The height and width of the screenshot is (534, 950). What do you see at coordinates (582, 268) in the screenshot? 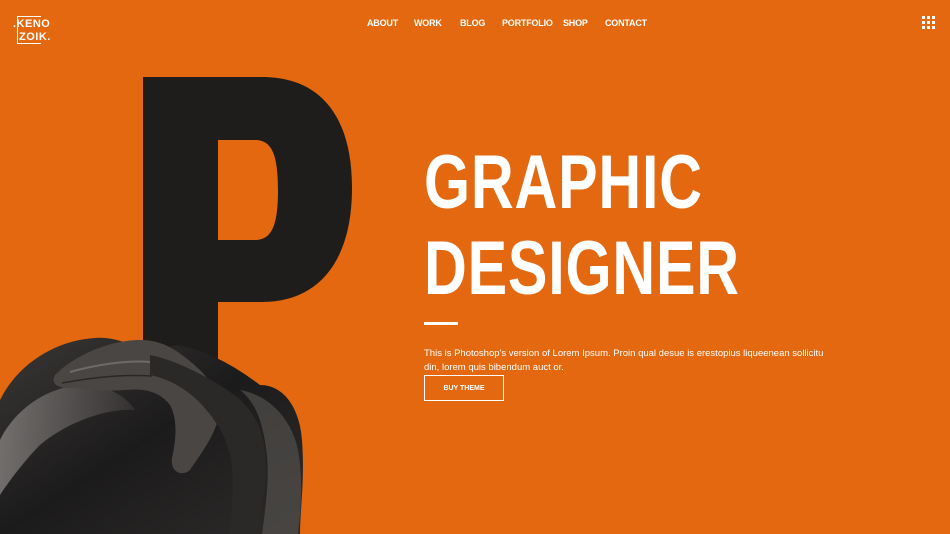
I see `headline-line2: DESIGNER` at bounding box center [582, 268].